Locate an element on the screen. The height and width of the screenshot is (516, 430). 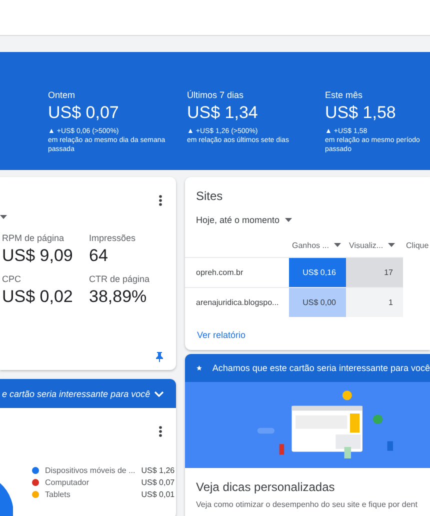
stat-label: Este mês is located at coordinates (344, 95).